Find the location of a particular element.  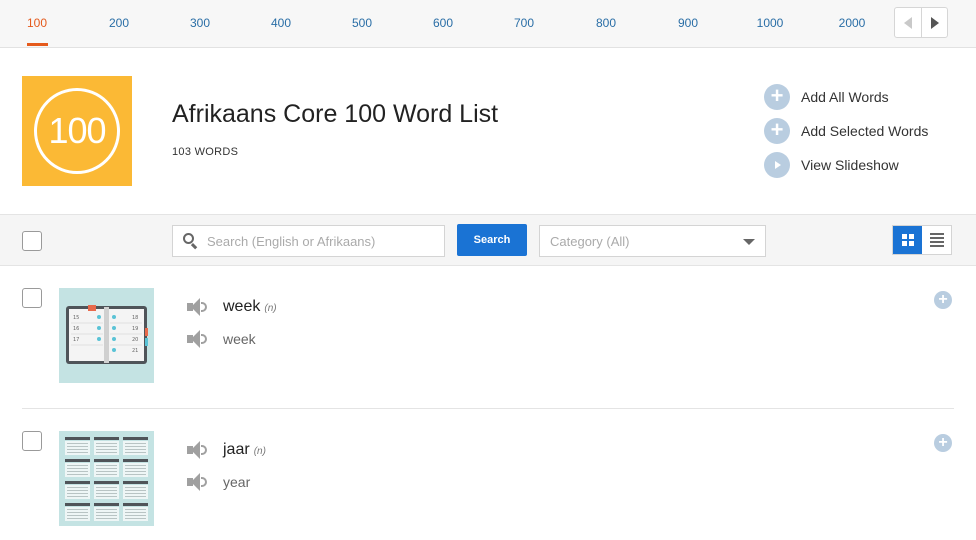

calendar-planner-image: 15 16 17 18 19 20 21 is located at coordinates (107, 334).